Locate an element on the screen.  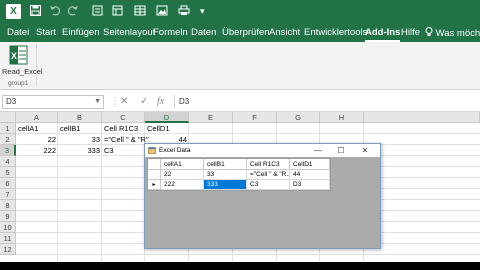
cell-b2: 33 is located at coordinates (79, 139).